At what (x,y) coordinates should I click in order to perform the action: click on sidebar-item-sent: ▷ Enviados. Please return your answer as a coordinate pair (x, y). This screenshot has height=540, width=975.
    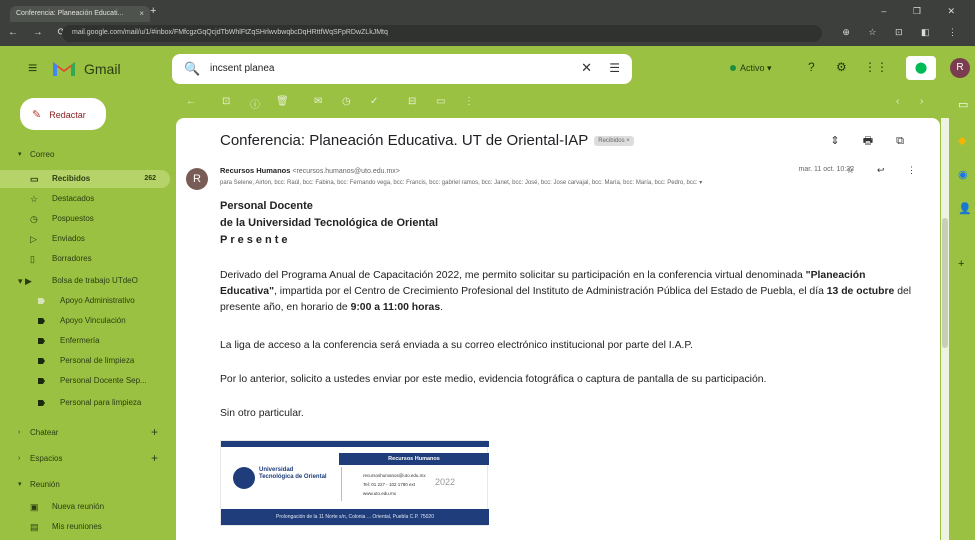
    Looking at the image, I should click on (85, 239).